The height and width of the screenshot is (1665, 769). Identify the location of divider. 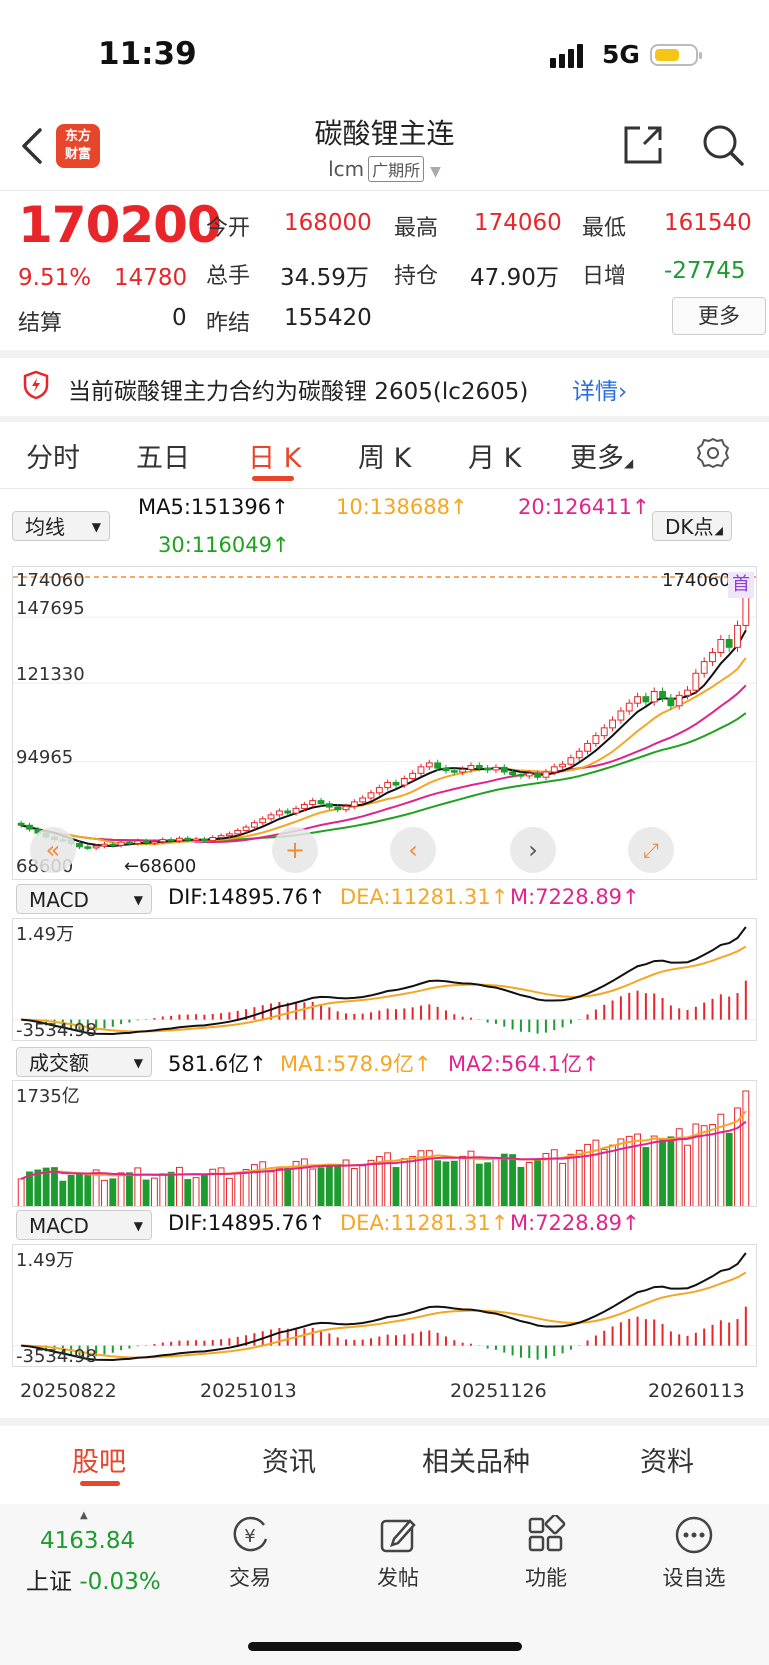
(384, 354).